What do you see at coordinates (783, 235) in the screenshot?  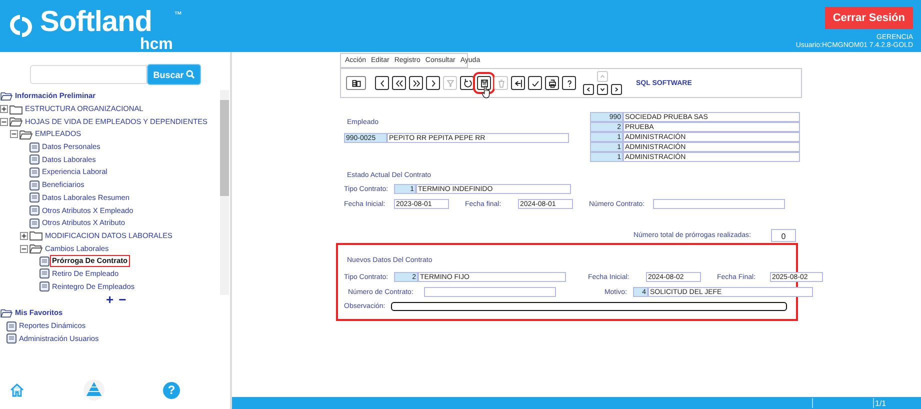 I see `extensions-count-field: 0` at bounding box center [783, 235].